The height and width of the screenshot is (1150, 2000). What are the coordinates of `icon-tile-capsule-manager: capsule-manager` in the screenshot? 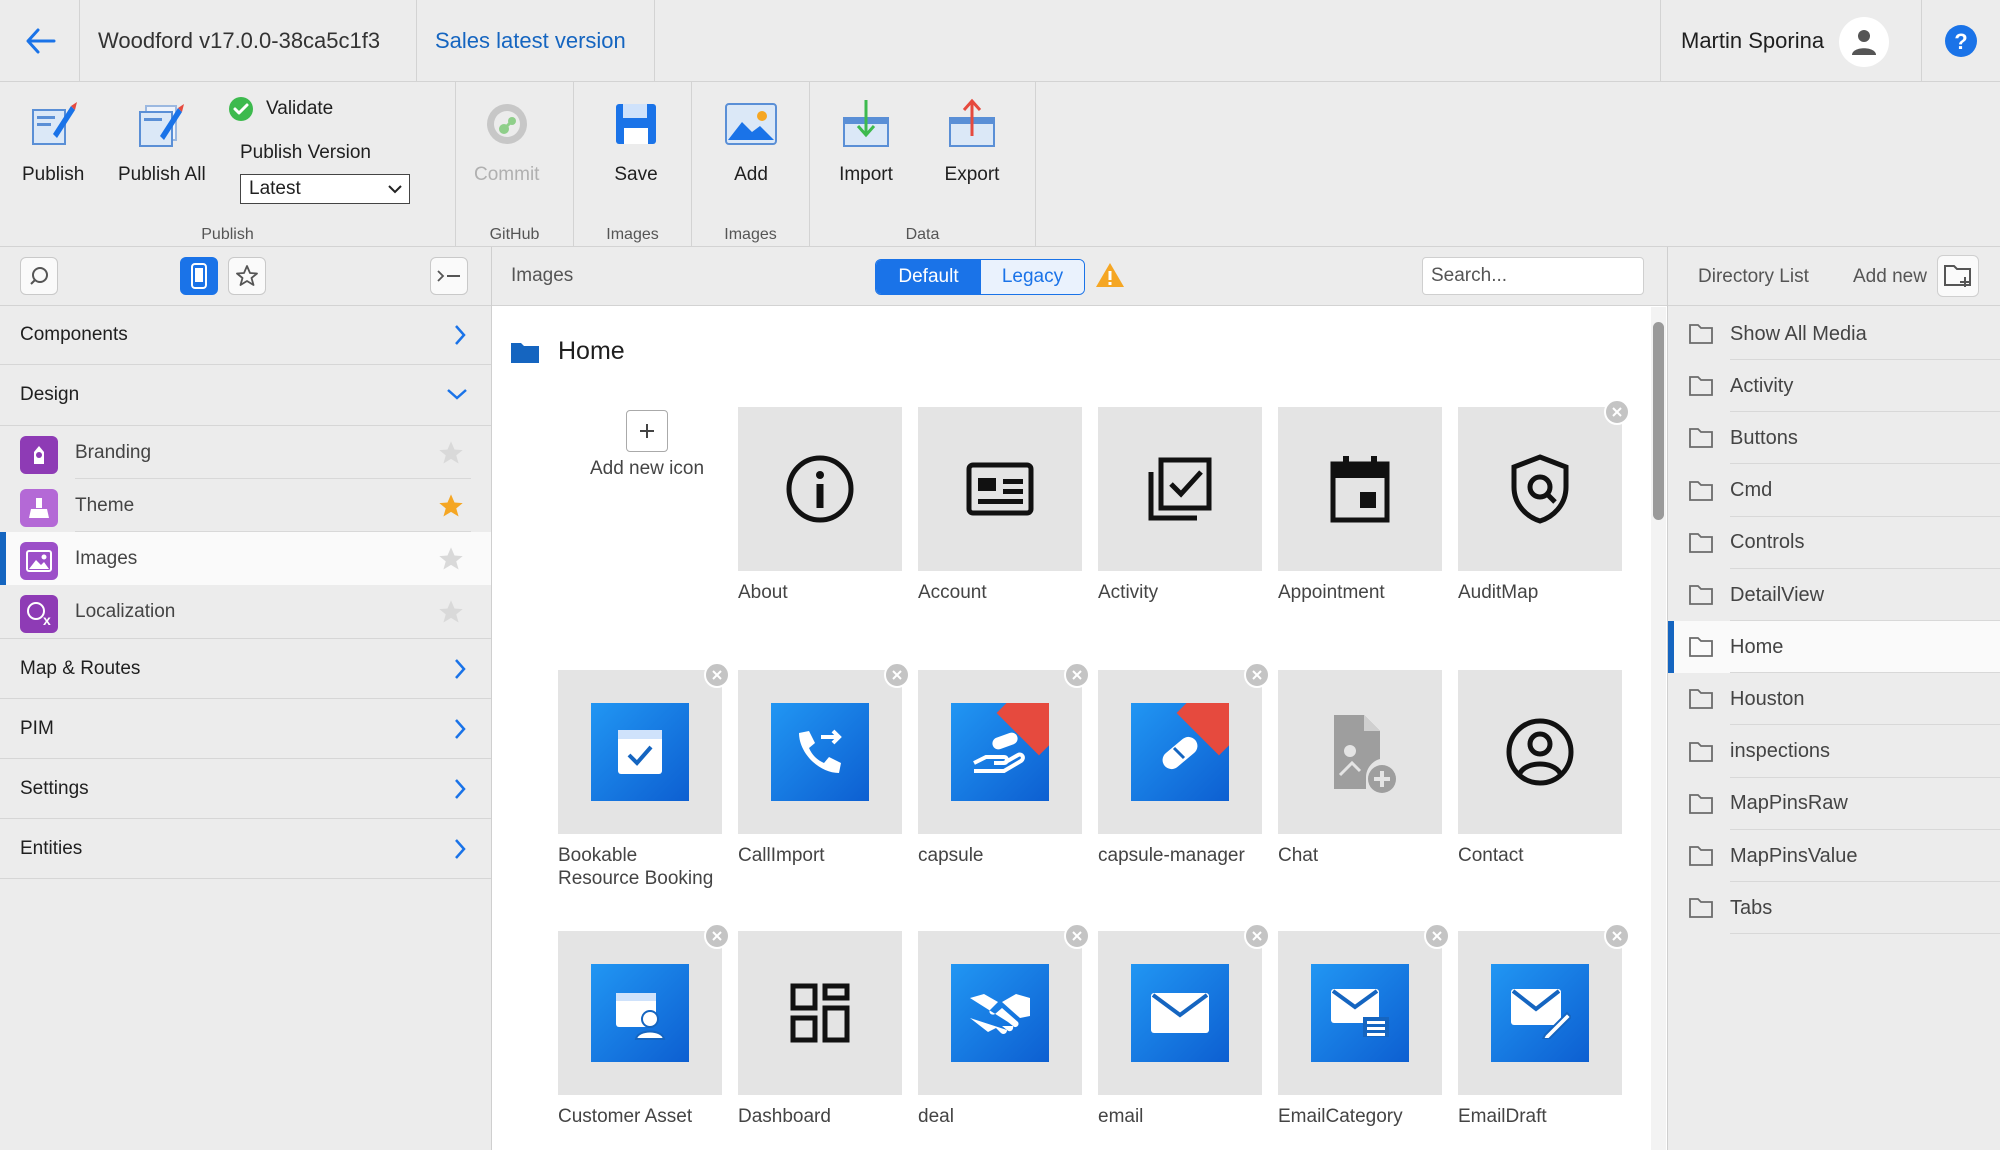 It's located at (1184, 764).